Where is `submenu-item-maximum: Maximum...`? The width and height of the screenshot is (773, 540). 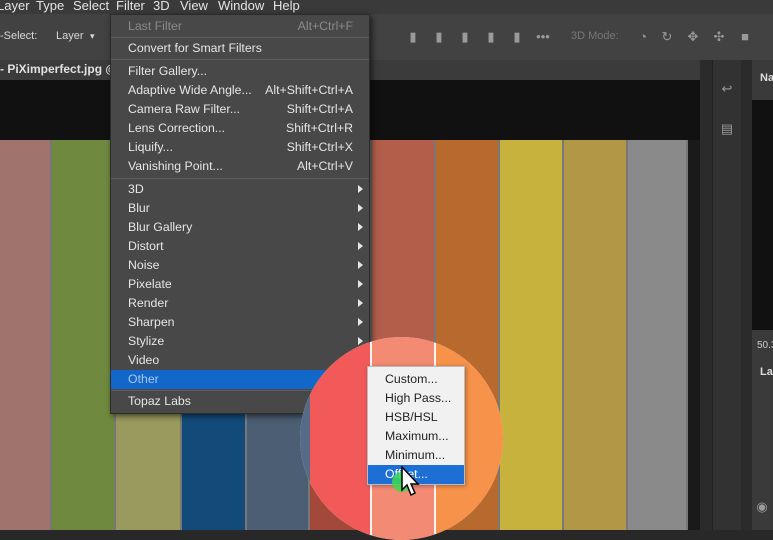
submenu-item-maximum: Maximum... is located at coordinates (416, 436).